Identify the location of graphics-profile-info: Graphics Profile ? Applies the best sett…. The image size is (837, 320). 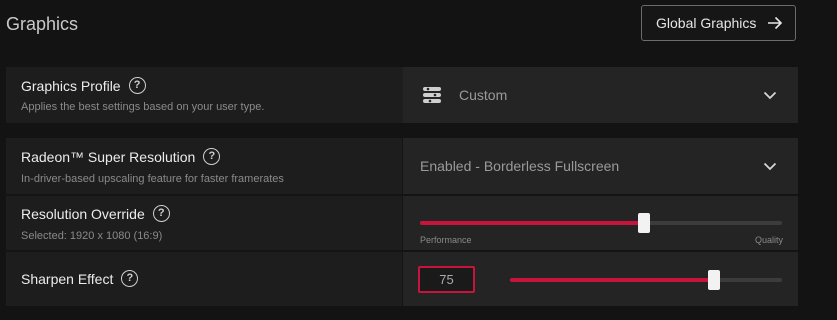
(204, 95).